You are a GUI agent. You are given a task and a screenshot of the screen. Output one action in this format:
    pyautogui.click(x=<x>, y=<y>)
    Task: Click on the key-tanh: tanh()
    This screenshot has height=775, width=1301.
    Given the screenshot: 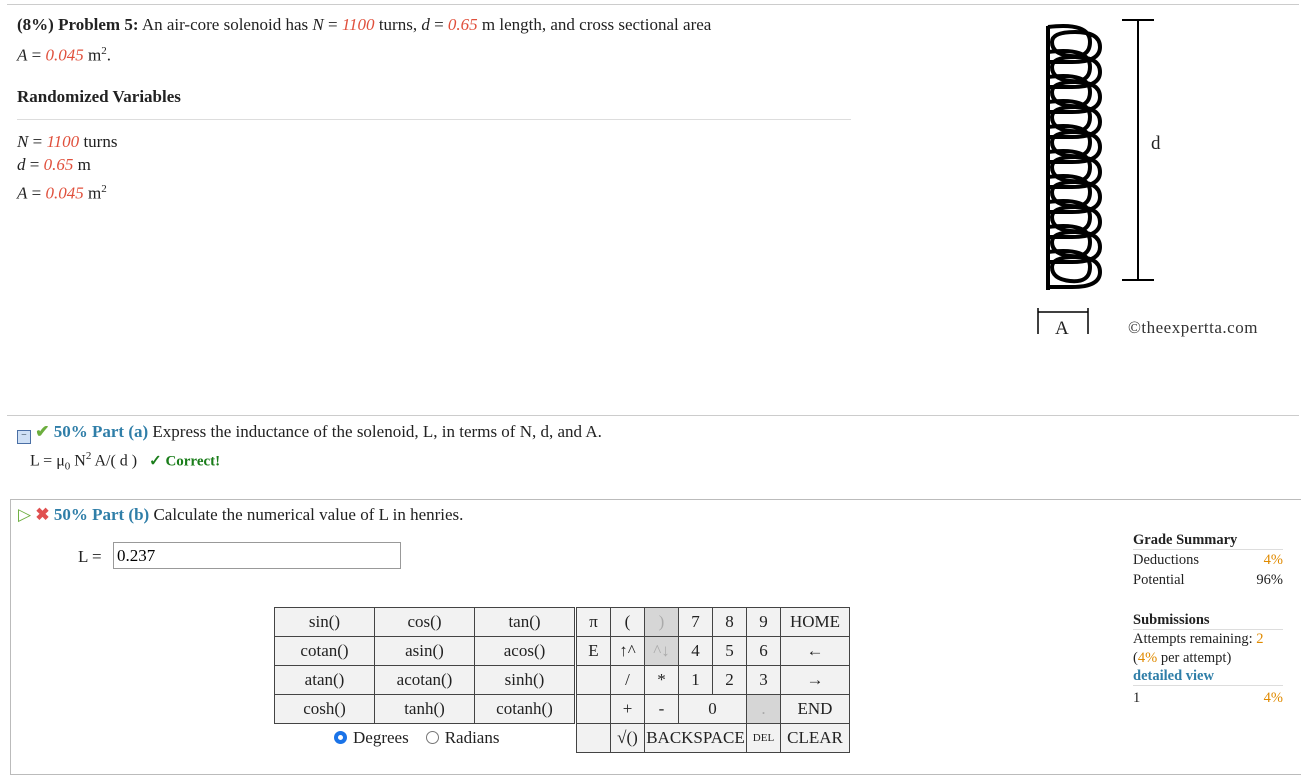 What is the action you would take?
    pyautogui.click(x=424, y=709)
    